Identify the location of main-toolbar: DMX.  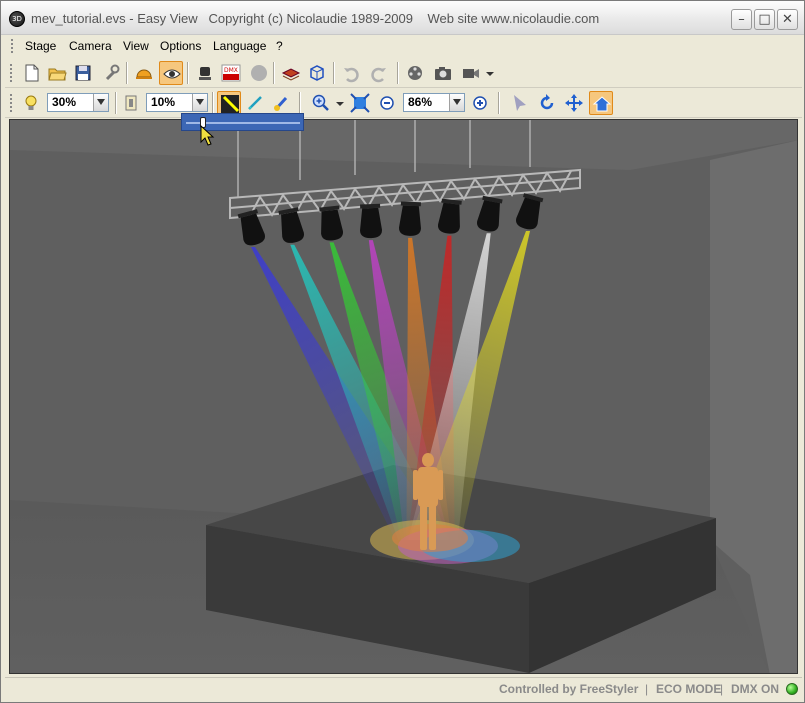
(403, 73).